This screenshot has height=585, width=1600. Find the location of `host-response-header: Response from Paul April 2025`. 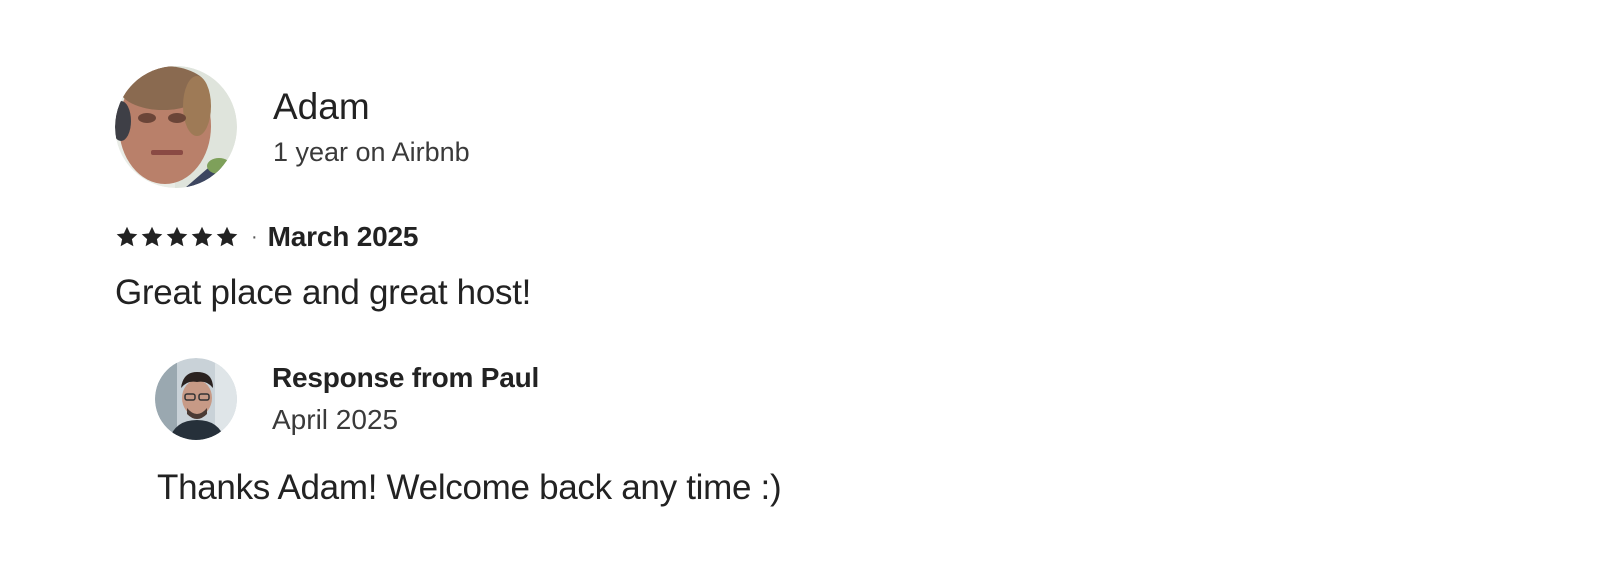

host-response-header: Response from Paul April 2025 is located at coordinates (347, 399).